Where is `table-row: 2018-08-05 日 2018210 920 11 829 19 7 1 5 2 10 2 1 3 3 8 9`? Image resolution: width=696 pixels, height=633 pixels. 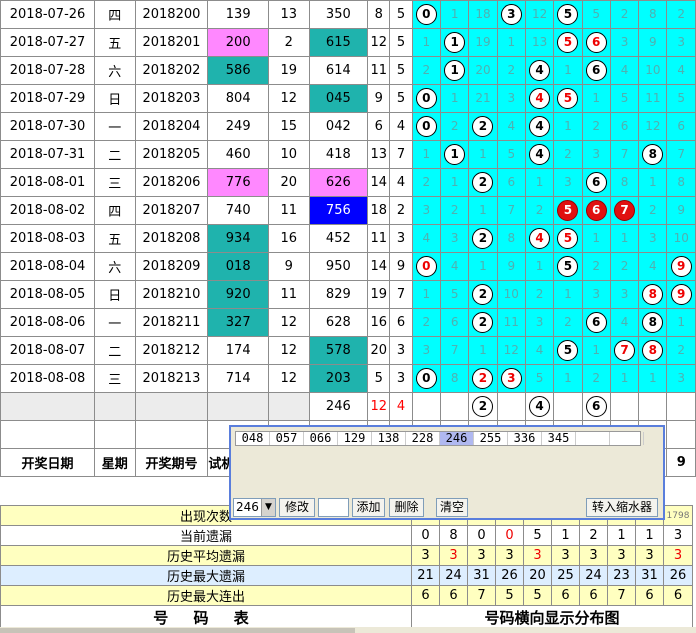 table-row: 2018-08-05 日 2018210 920 11 829 19 7 1 5 2 10 2 1 3 3 8 9 is located at coordinates (348, 294).